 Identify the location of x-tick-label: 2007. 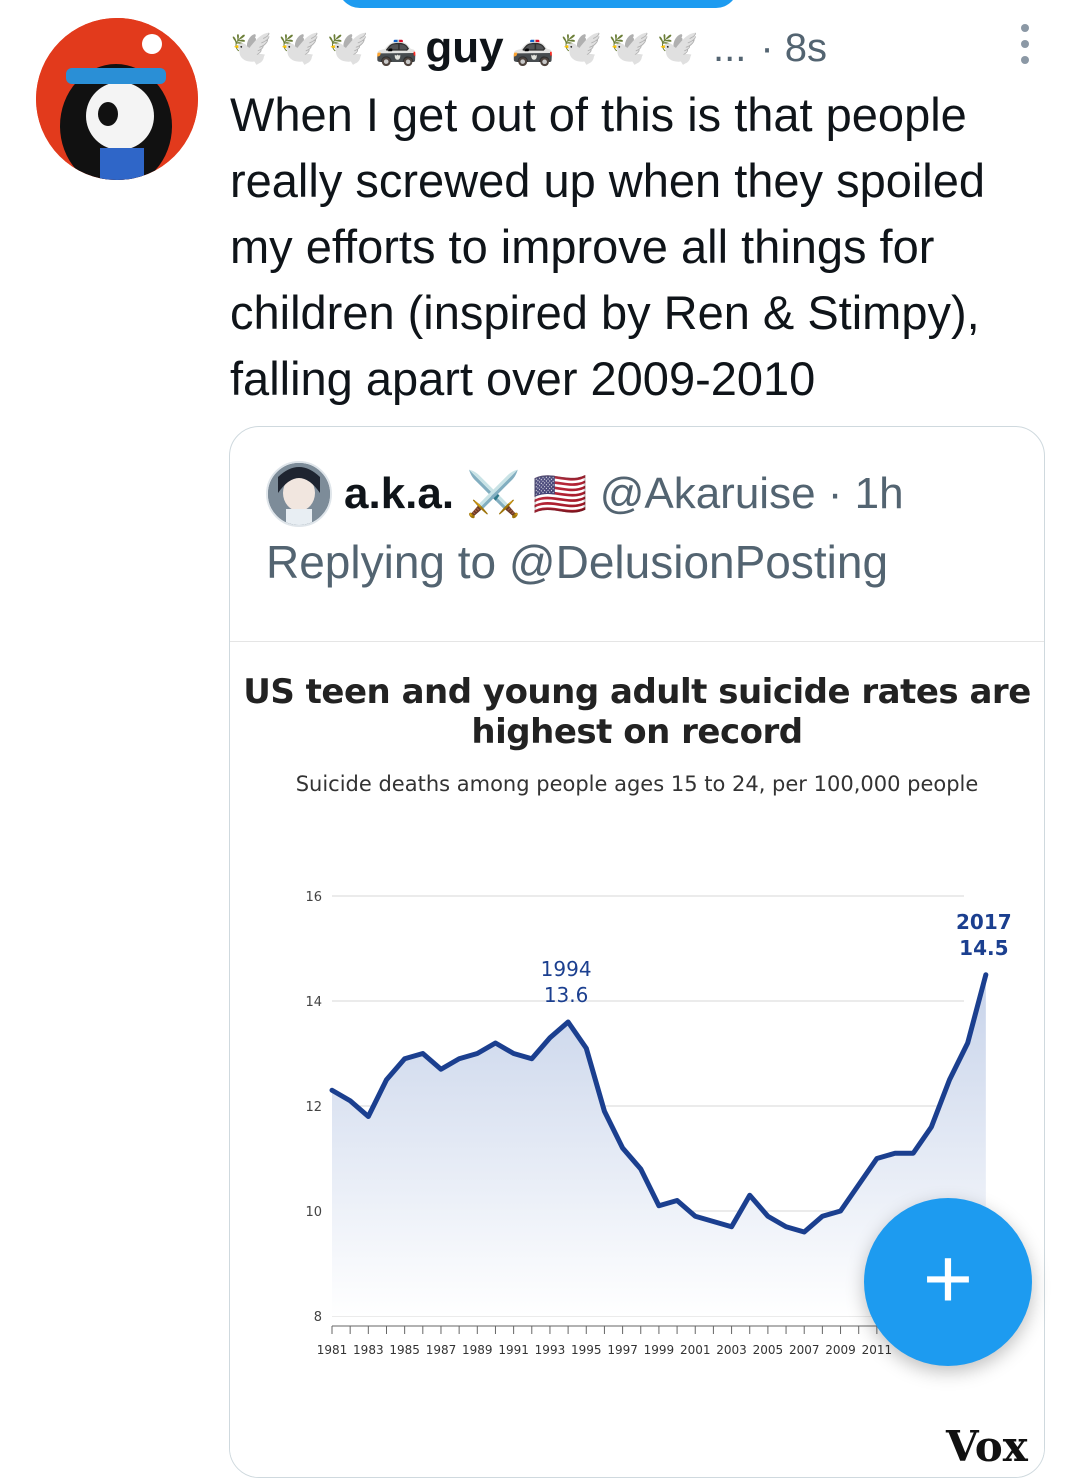
(804, 1350).